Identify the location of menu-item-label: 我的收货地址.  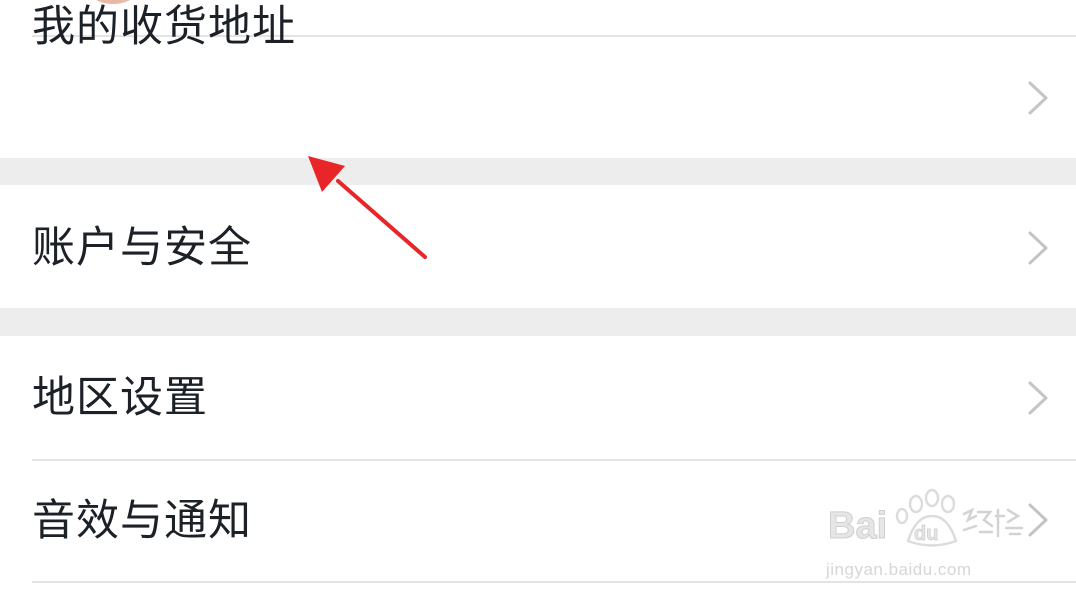
(164, 27).